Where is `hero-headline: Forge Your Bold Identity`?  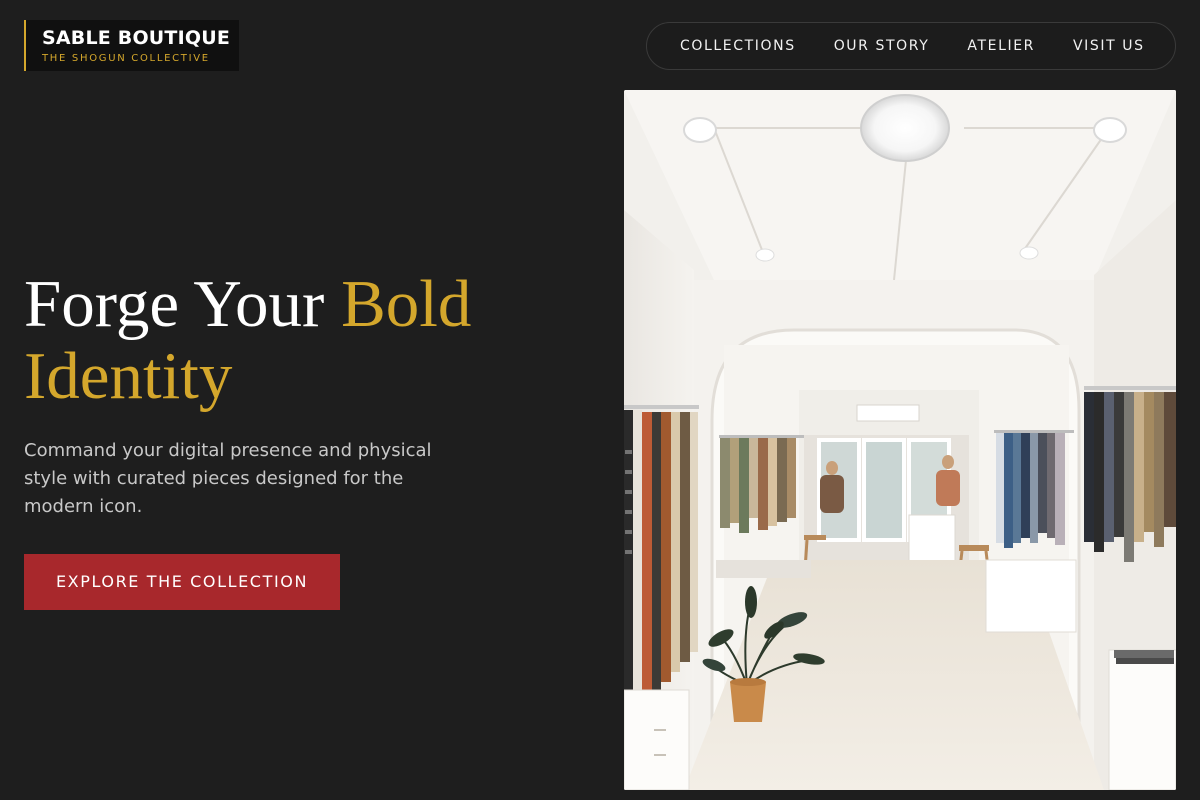
hero-headline: Forge Your Bold Identity is located at coordinates (304, 340).